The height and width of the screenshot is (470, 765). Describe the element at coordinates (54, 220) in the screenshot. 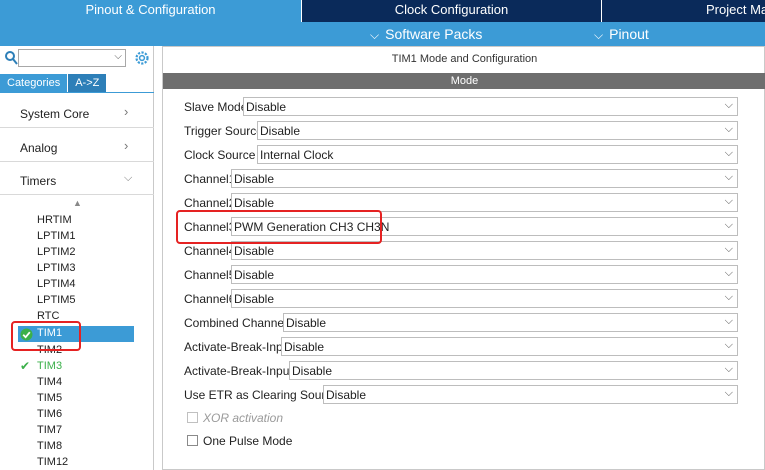

I see `list-item-label: HRTIM` at that location.